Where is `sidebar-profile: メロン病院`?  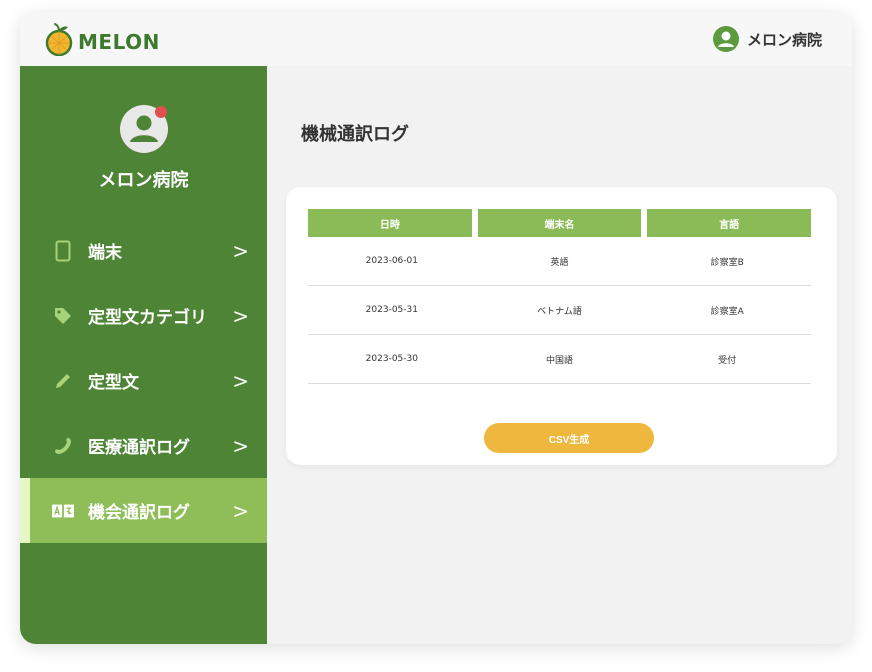
sidebar-profile: メロン病院 is located at coordinates (143, 148).